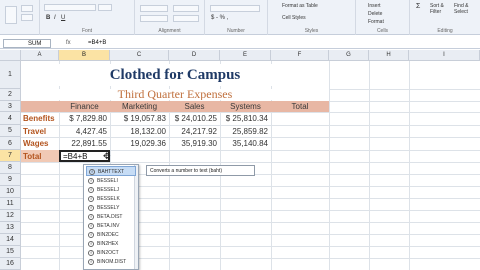 The image size is (480, 270). I want to click on column-header: I, so click(444, 55).